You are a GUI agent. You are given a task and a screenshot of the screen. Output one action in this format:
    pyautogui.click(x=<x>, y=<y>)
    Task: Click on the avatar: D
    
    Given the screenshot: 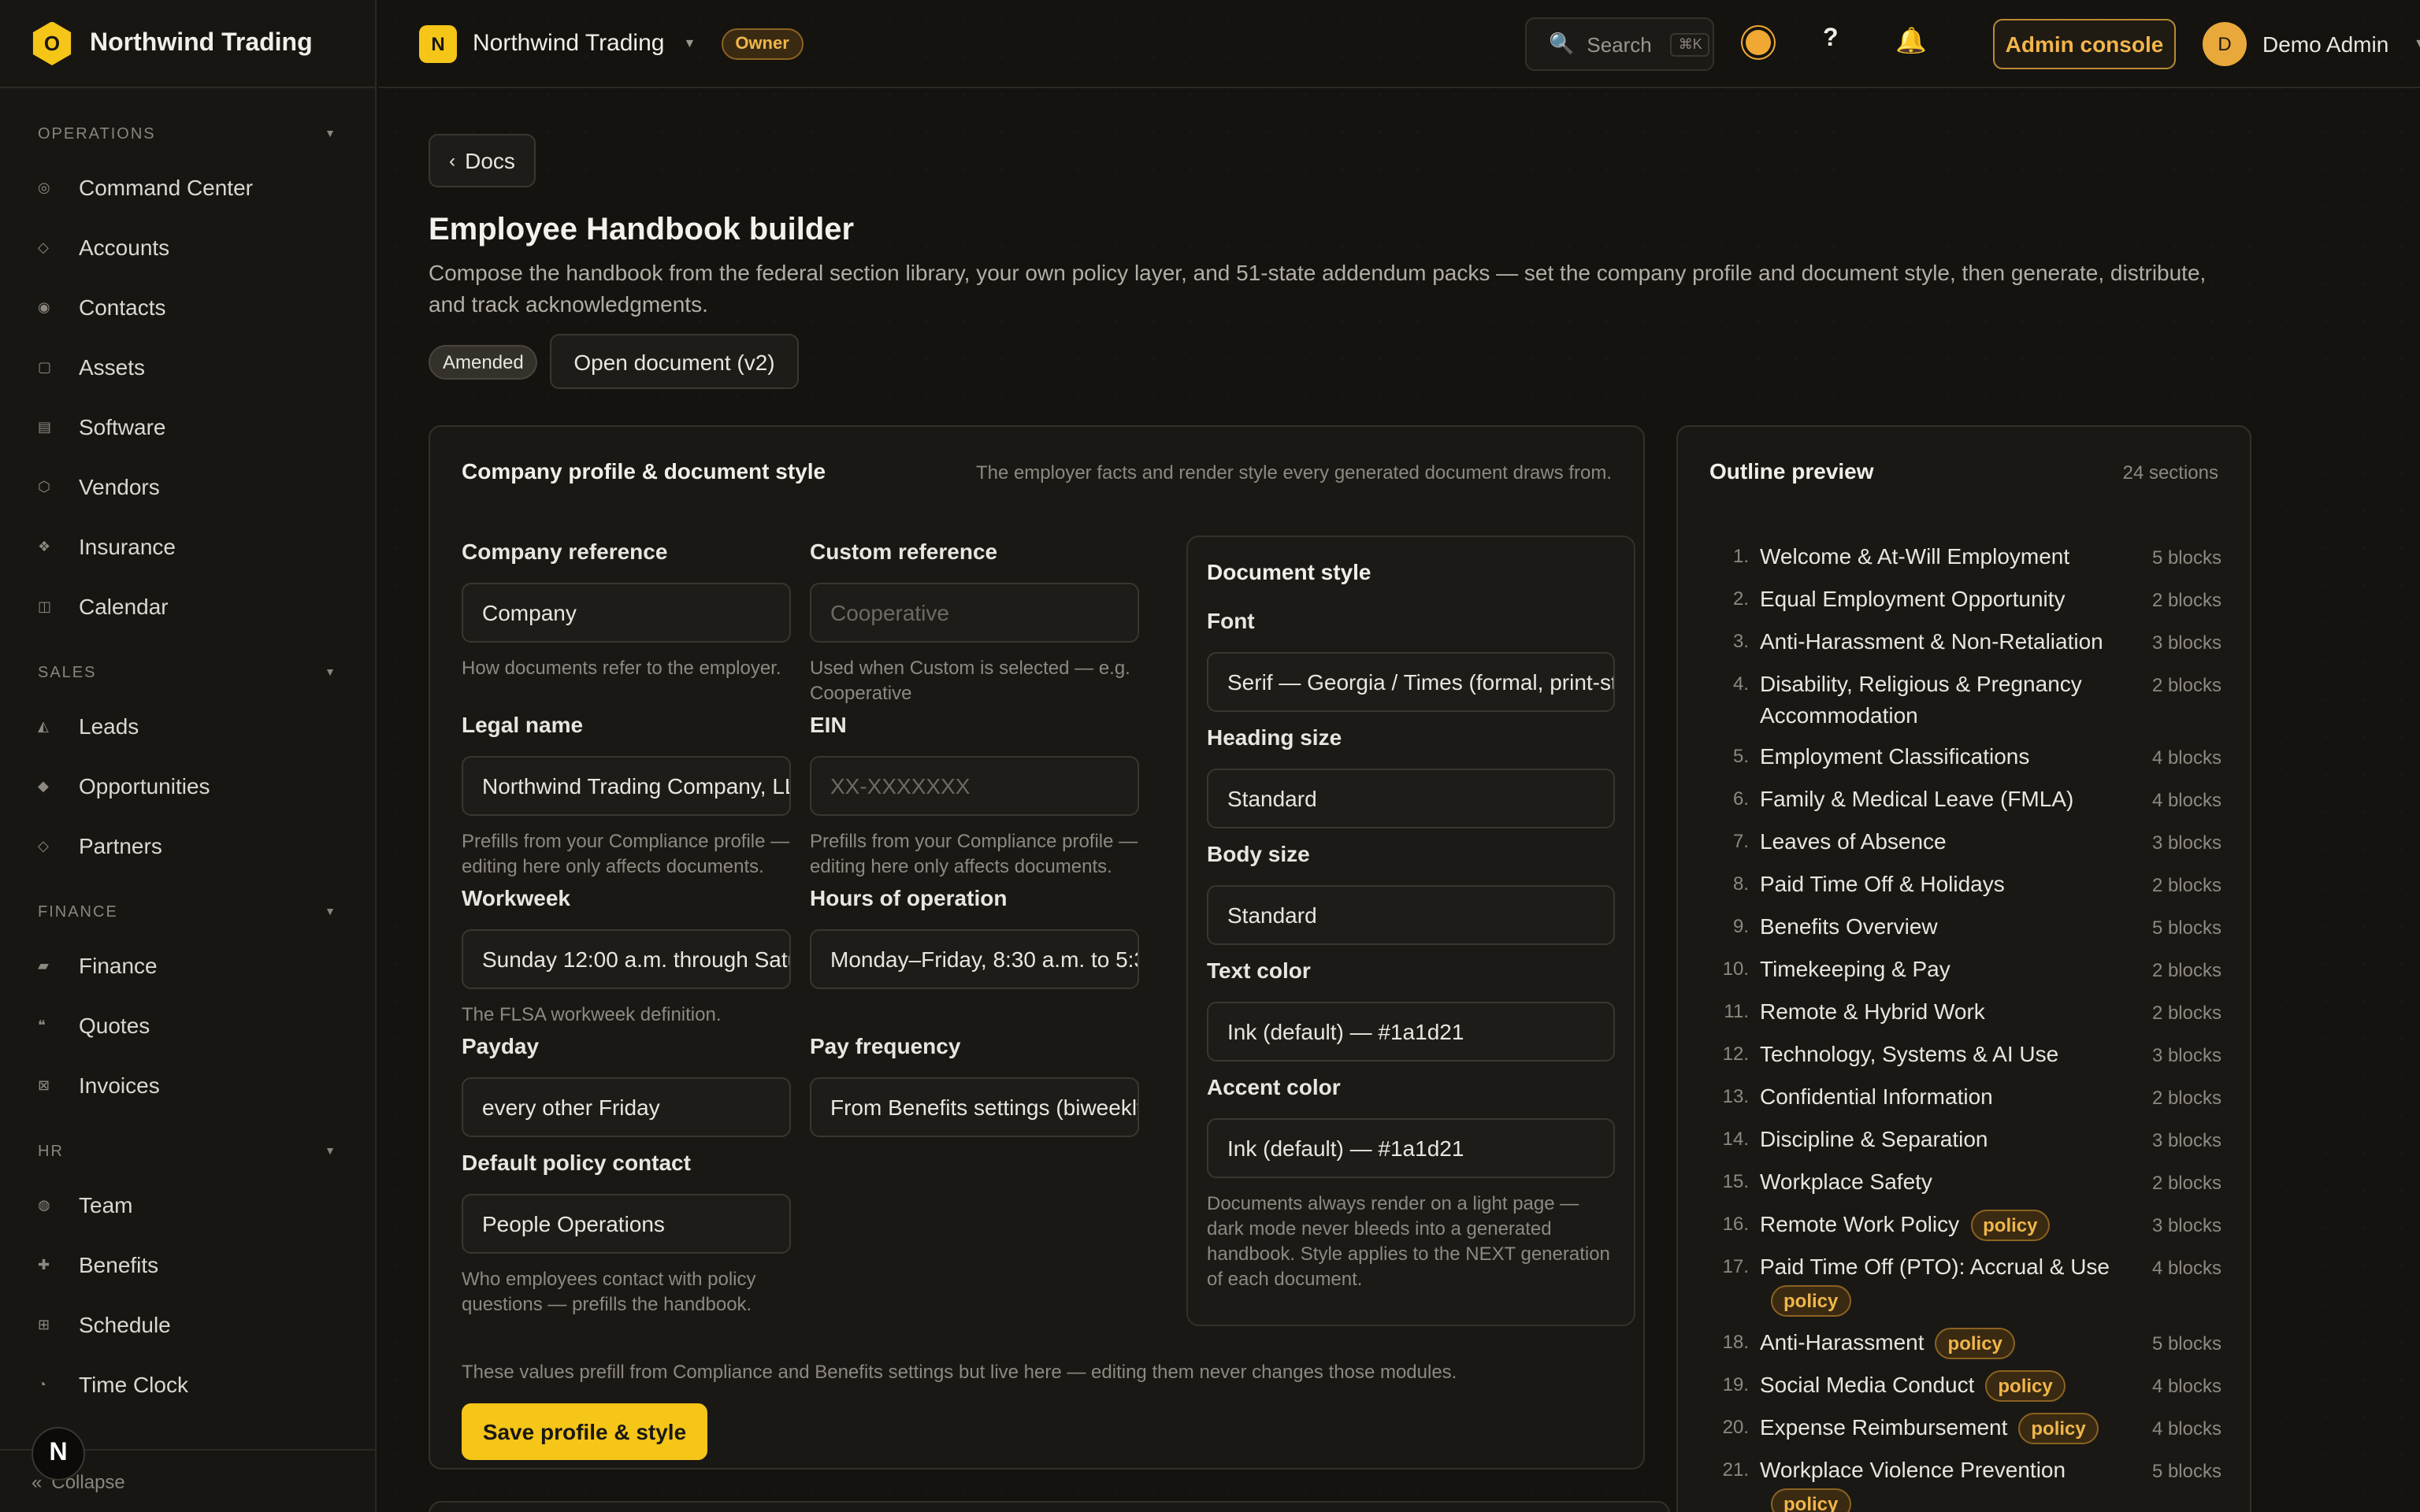 What is the action you would take?
    pyautogui.click(x=2225, y=44)
    